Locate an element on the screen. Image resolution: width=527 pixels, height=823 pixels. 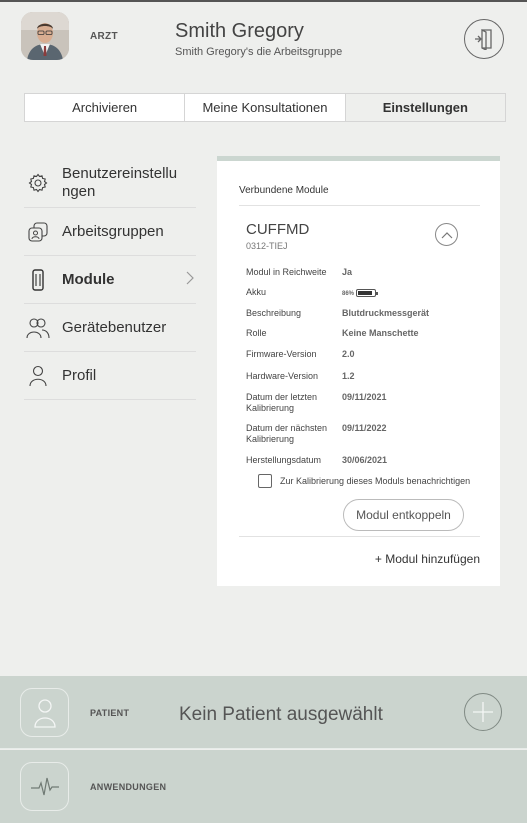
module-id: 0312-TIEJ is located at coordinates (267, 246).